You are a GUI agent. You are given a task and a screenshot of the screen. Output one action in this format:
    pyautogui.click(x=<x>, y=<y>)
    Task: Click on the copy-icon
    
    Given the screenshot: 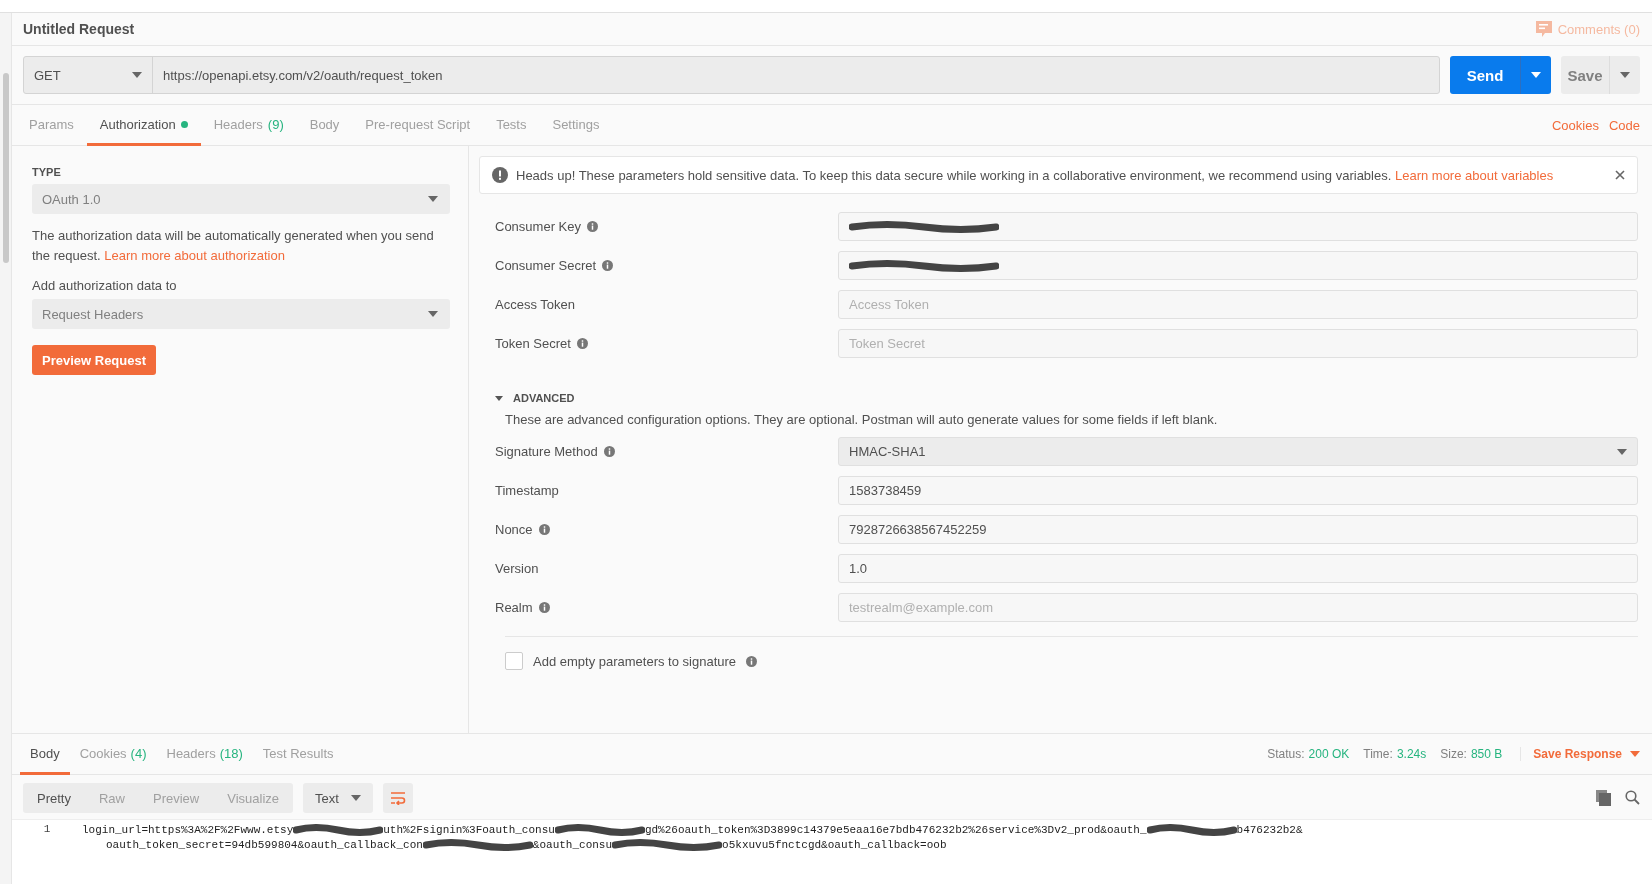 What is the action you would take?
    pyautogui.click(x=1603, y=798)
    